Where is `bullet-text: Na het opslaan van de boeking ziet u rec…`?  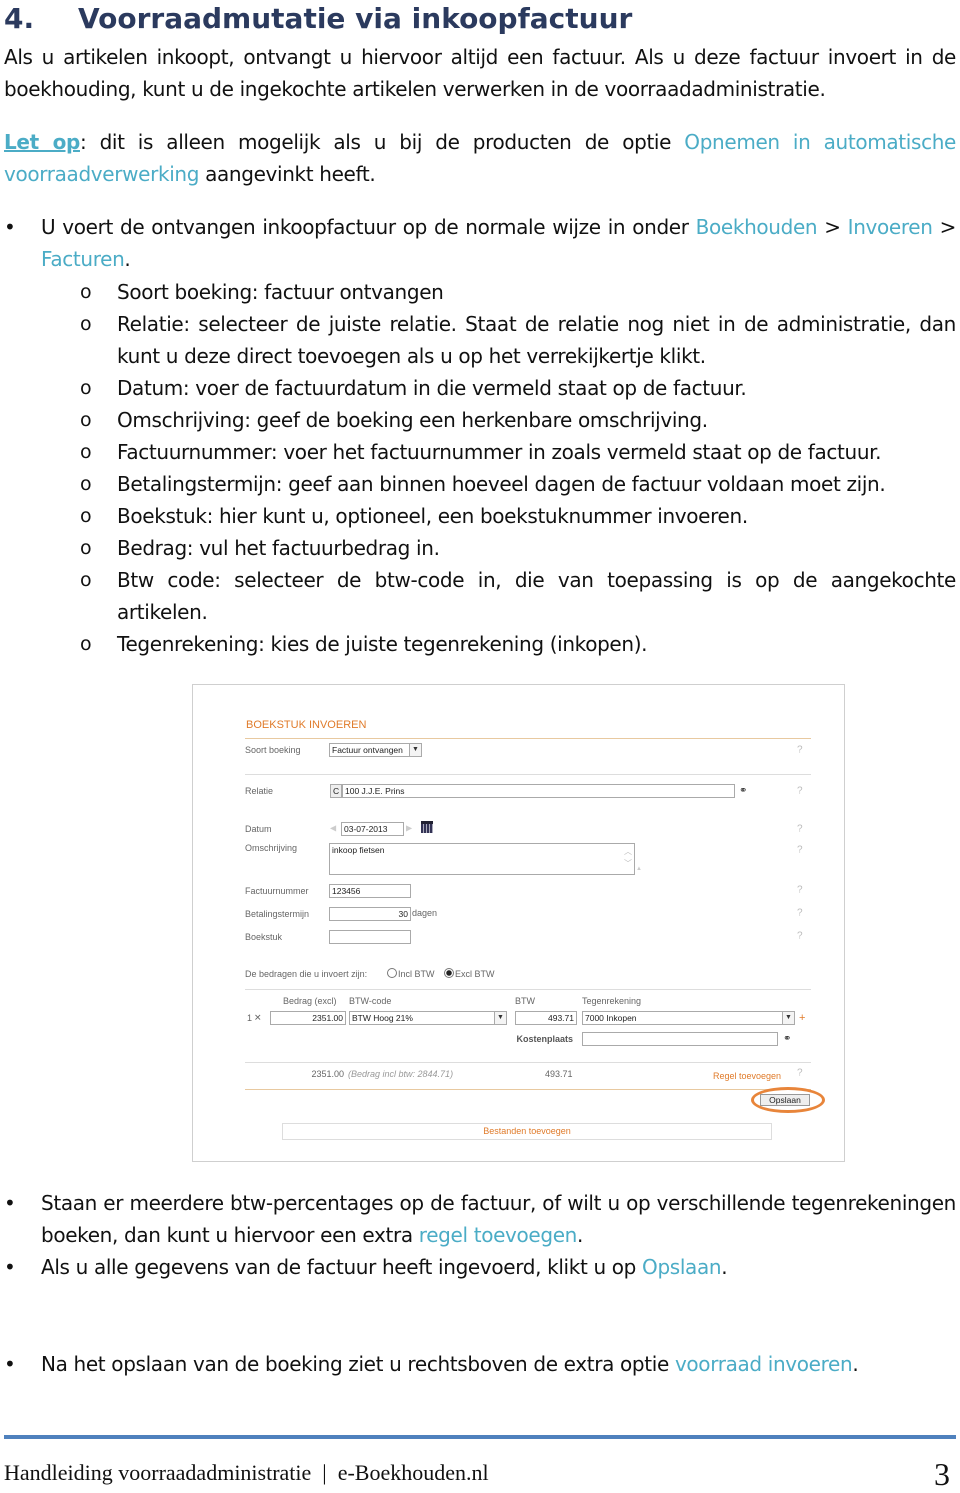 bullet-text: Na het opslaan van de boeking ziet u rec… is located at coordinates (358, 1364).